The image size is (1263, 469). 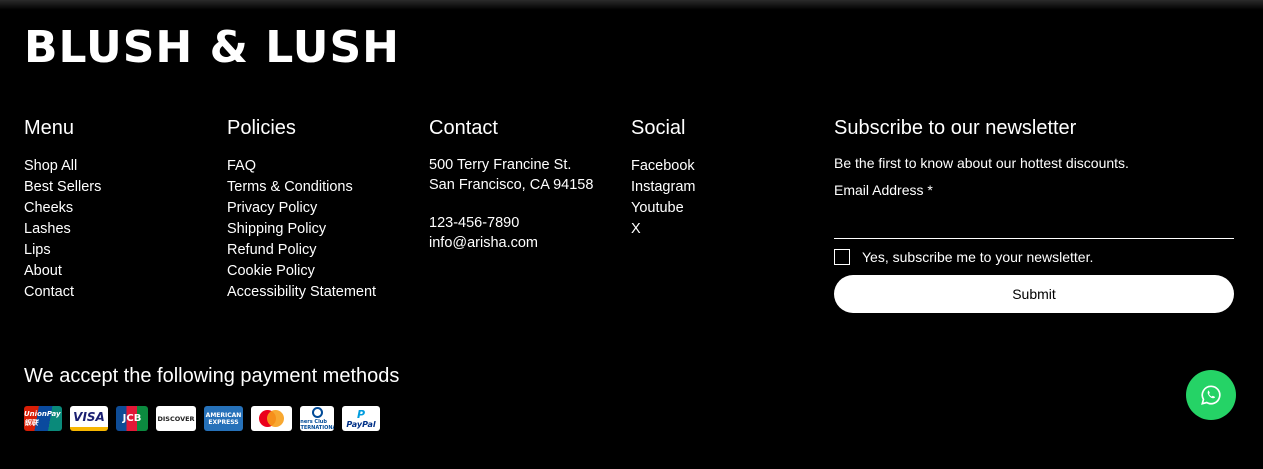 I want to click on menu-link: Shop All, so click(x=50, y=166).